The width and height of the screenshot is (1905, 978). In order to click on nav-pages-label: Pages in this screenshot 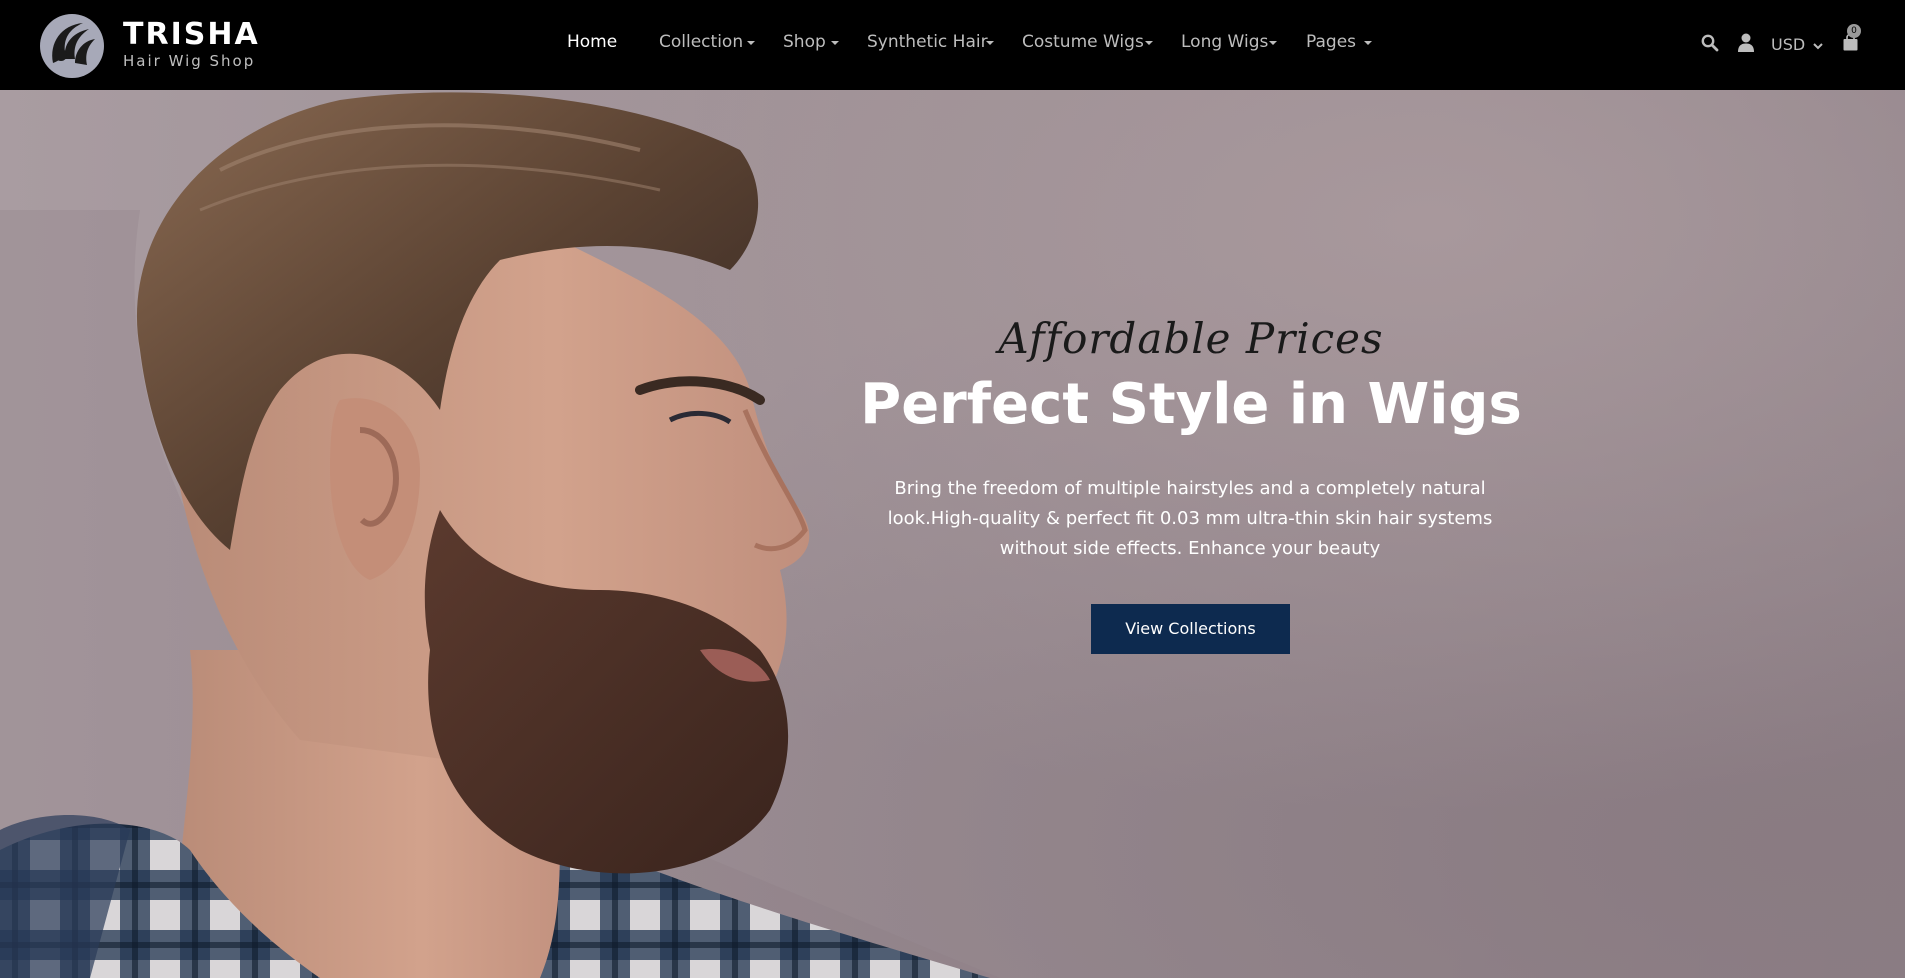, I will do `click(1331, 42)`.